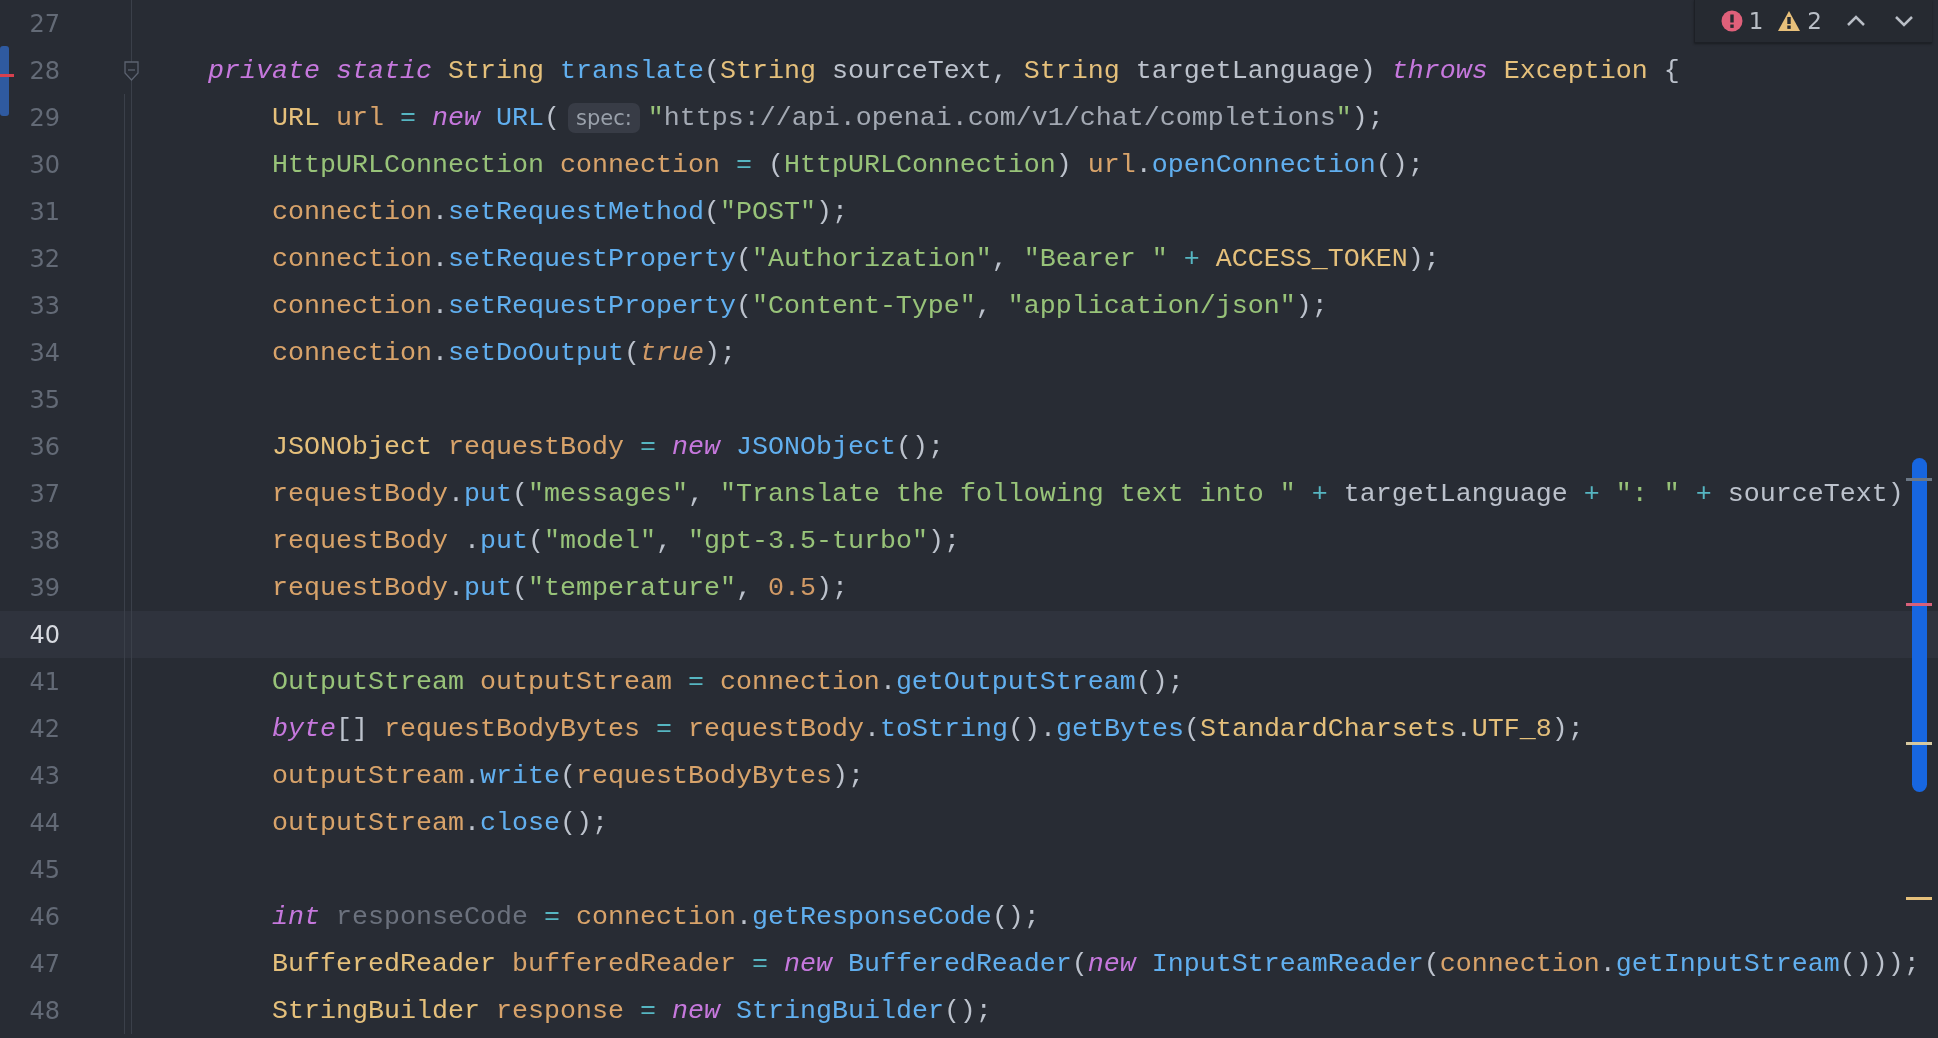 This screenshot has width=1938, height=1038. I want to click on line-number: 42, so click(44, 728).